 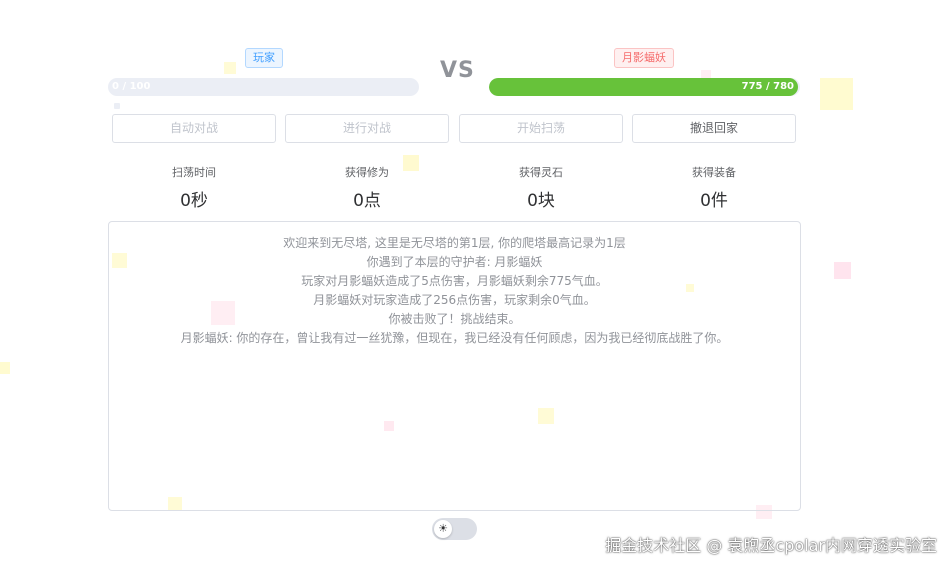 I want to click on player-status-dot, so click(x=117, y=106).